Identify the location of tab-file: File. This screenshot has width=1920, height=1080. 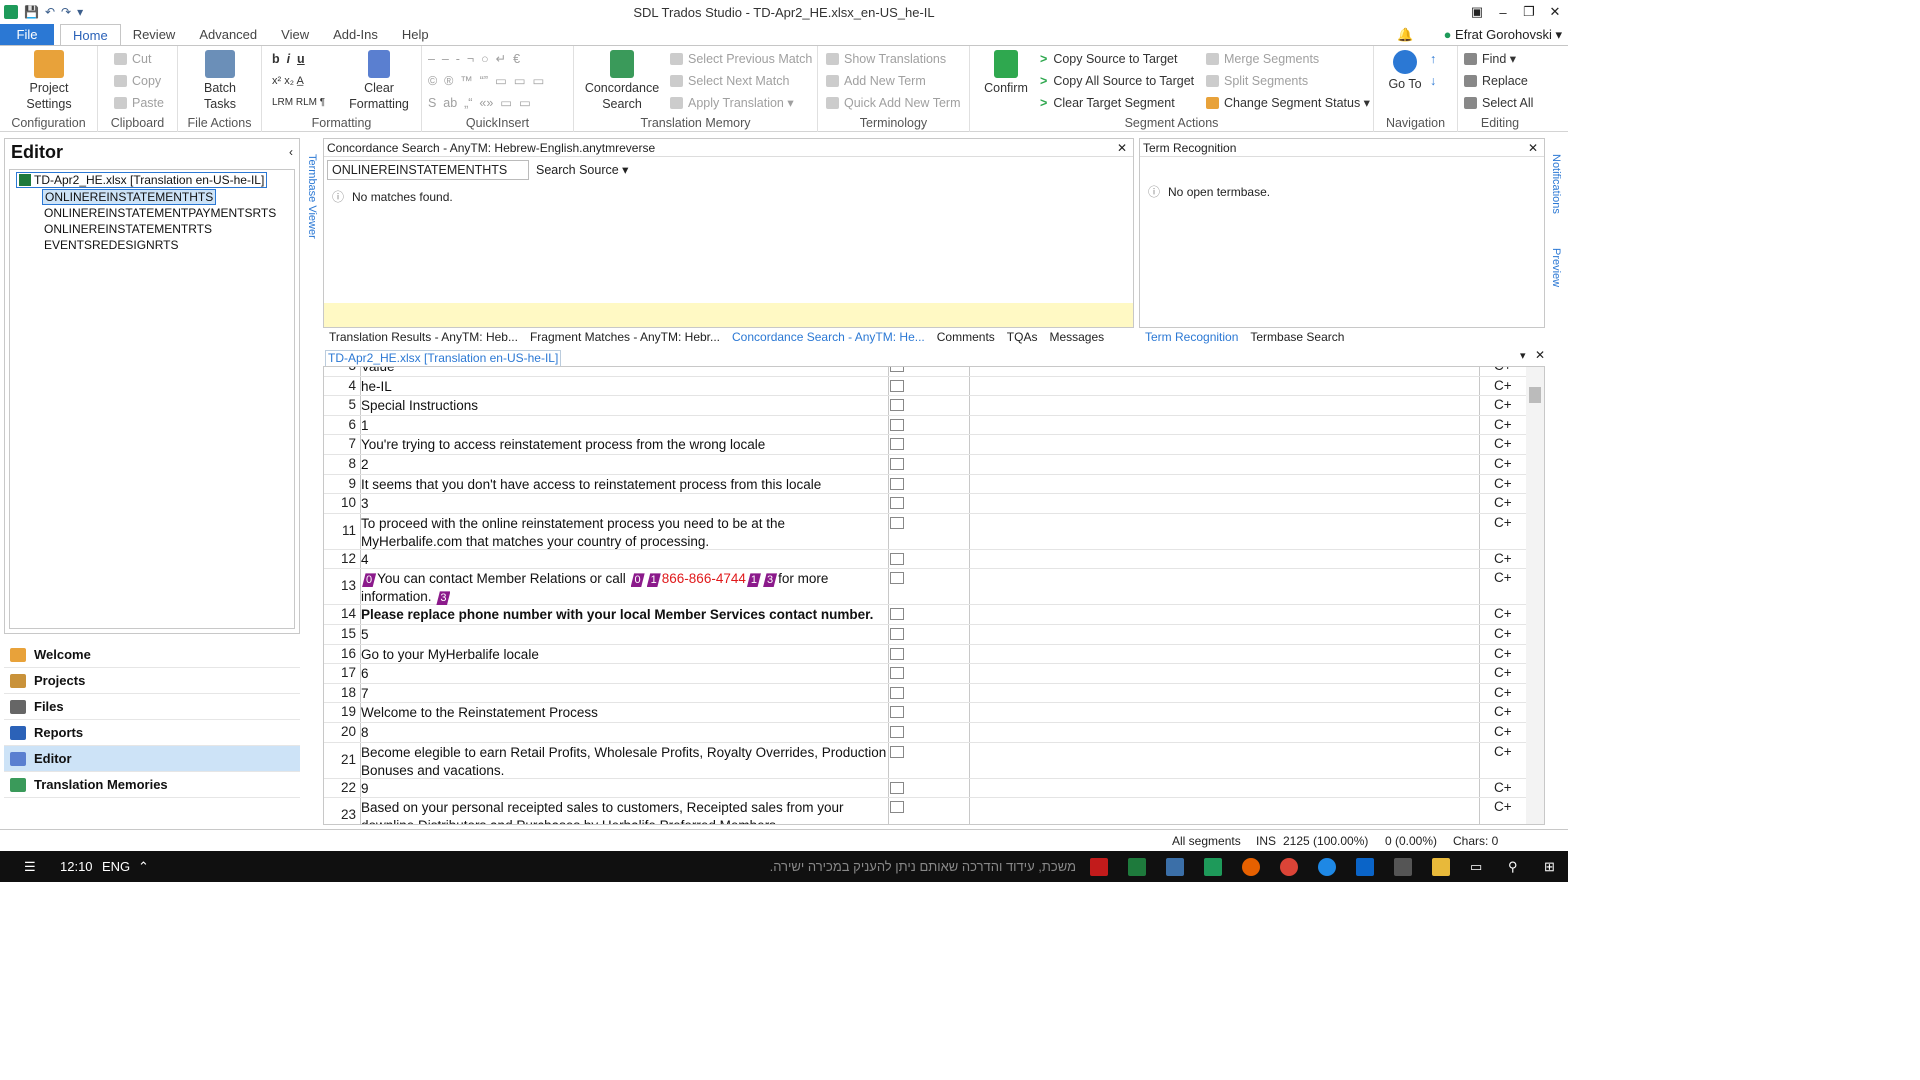
(27, 35).